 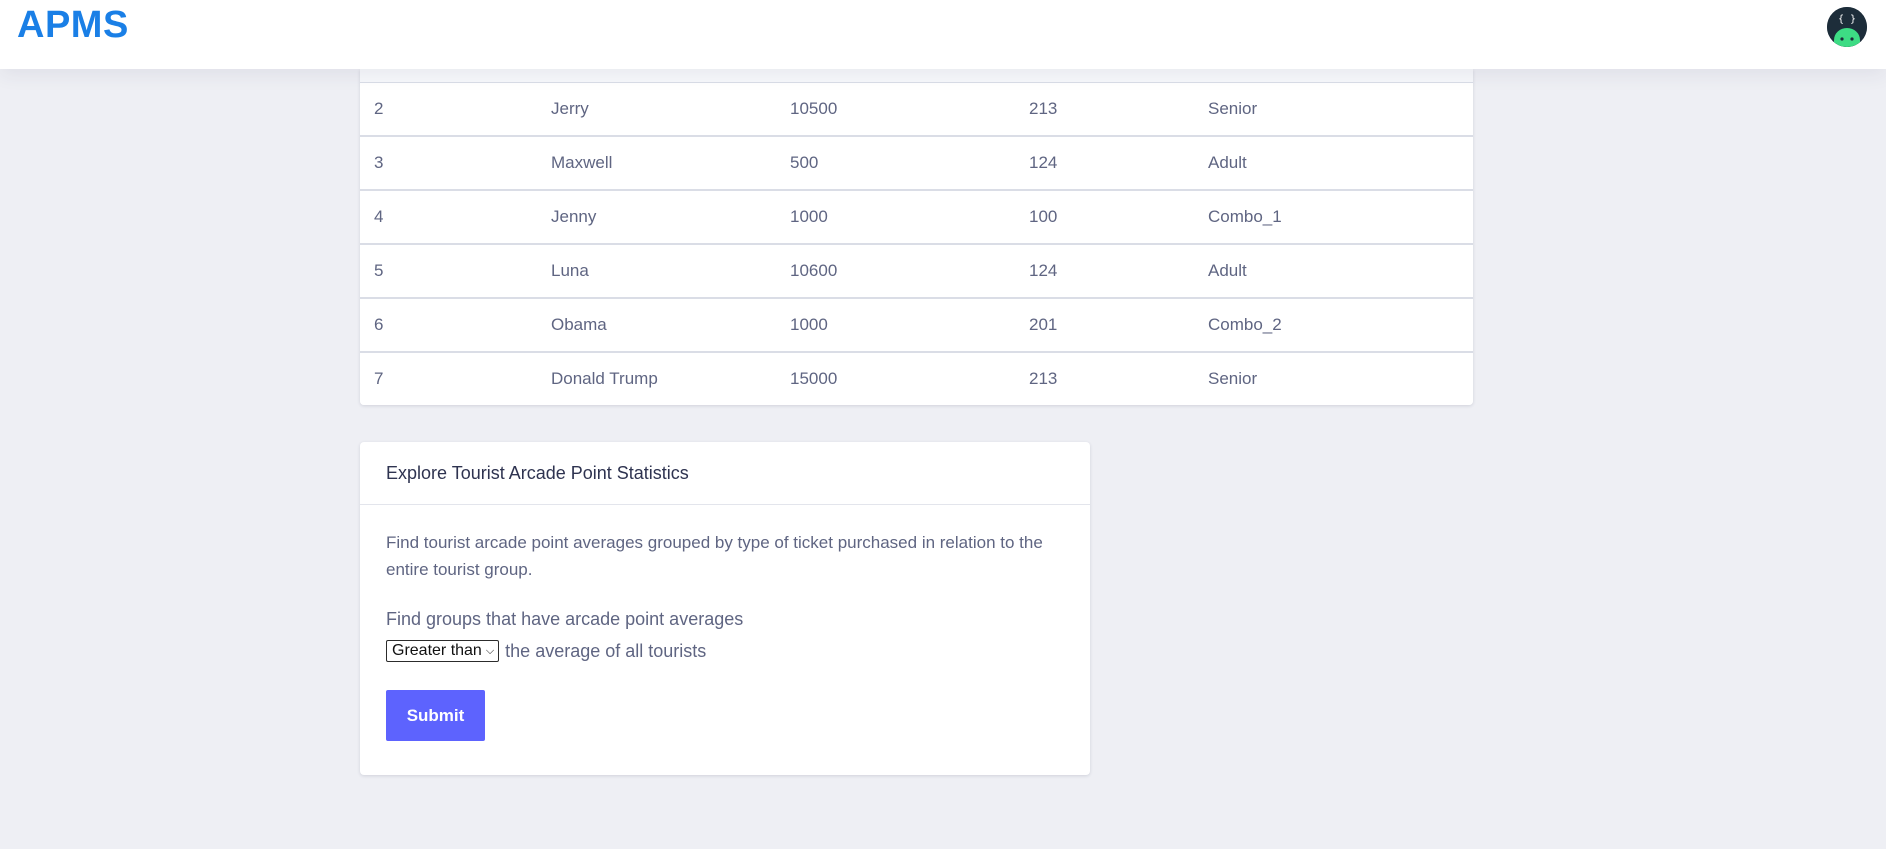 What do you see at coordinates (1245, 216) in the screenshot?
I see `table-cell: Combo_1` at bounding box center [1245, 216].